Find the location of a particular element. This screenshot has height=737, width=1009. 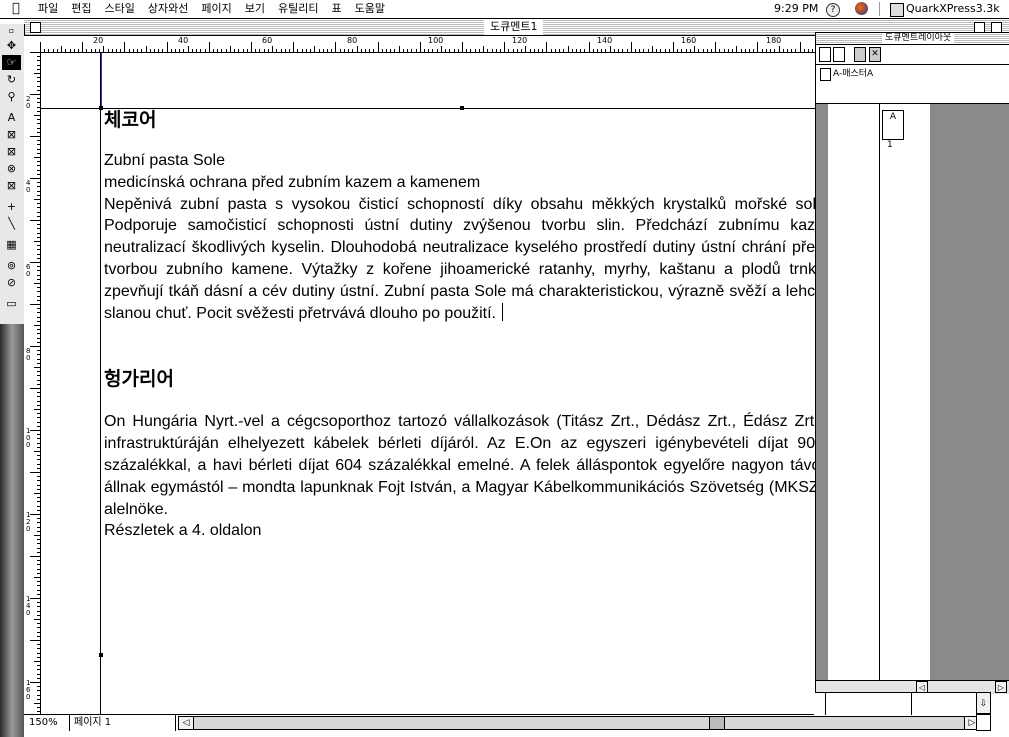

ruler-label: 1 0 0 is located at coordinates (28, 438).